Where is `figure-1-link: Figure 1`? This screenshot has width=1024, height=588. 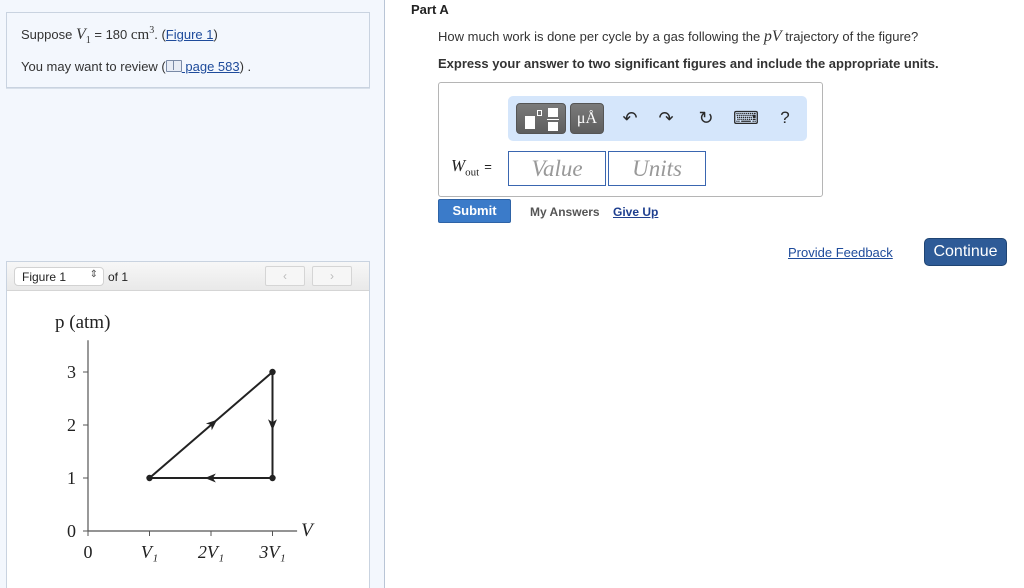
figure-1-link: Figure 1 is located at coordinates (190, 34).